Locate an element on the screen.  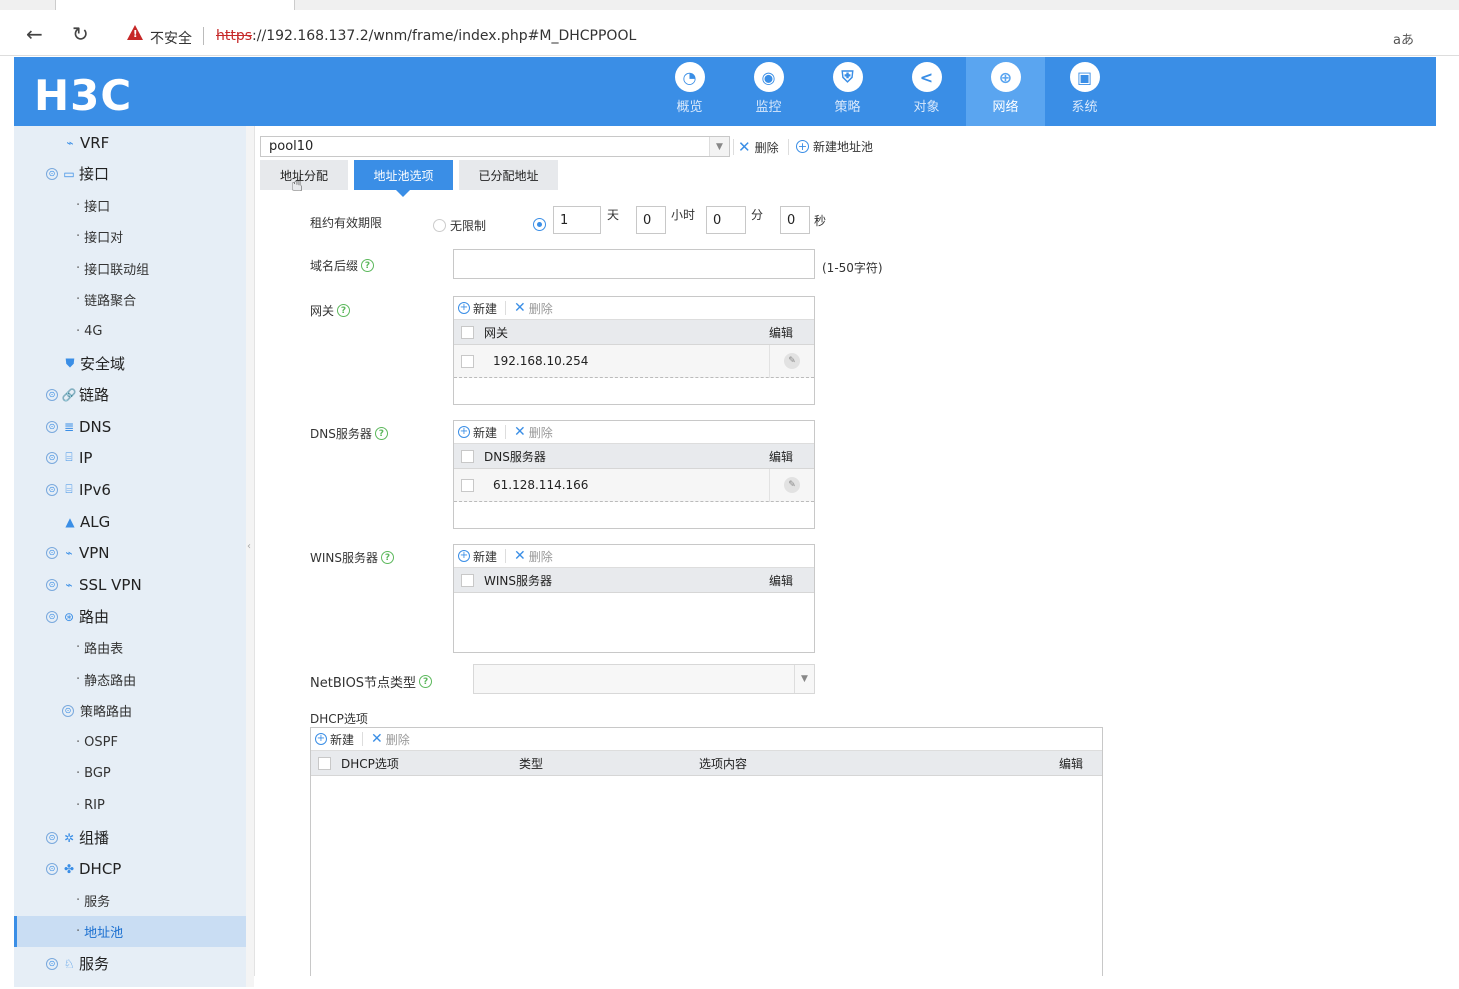
sidebar-item-vpn: ⊙ ⌁ VPN is located at coordinates (130, 552).